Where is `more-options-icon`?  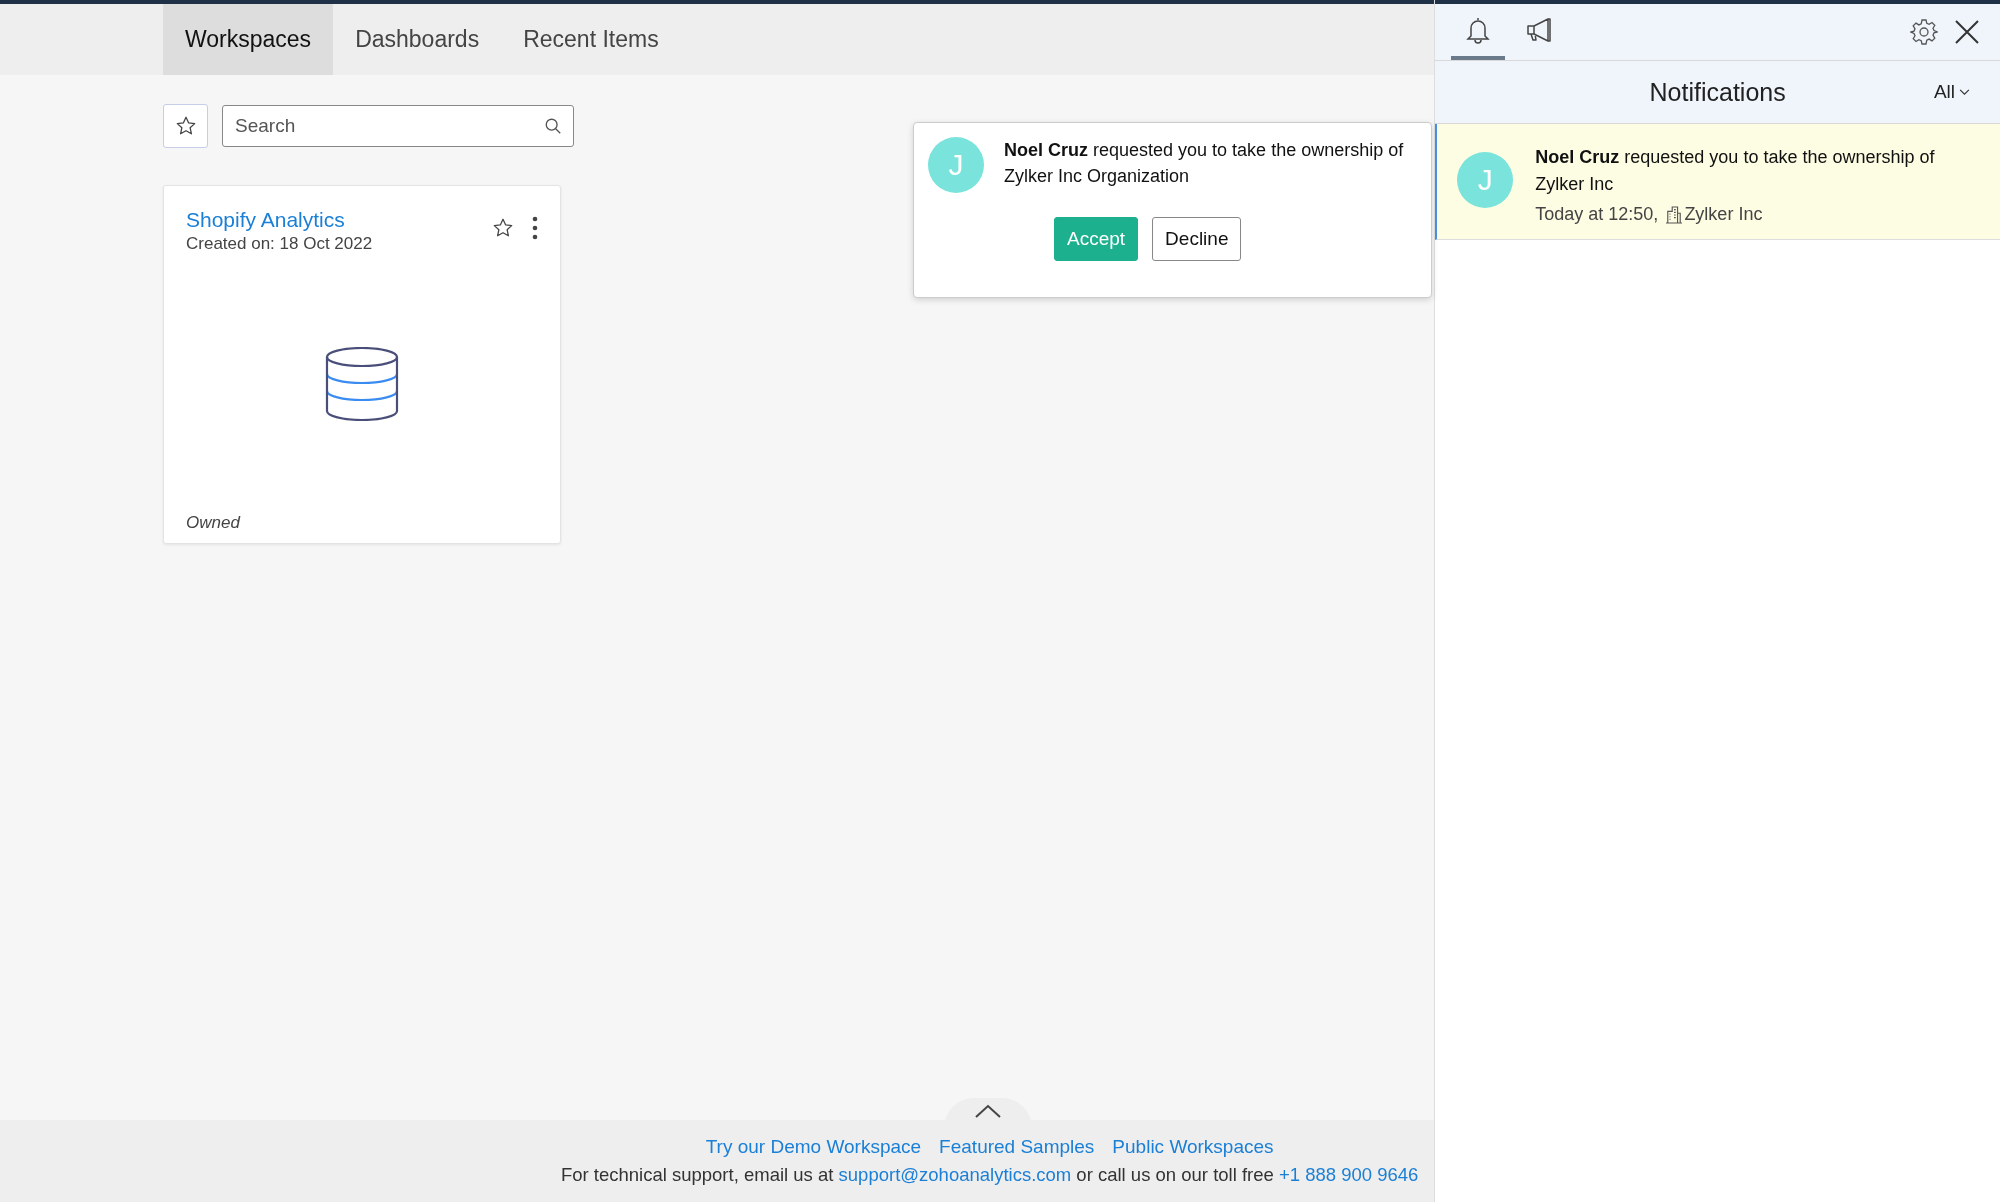 more-options-icon is located at coordinates (535, 228).